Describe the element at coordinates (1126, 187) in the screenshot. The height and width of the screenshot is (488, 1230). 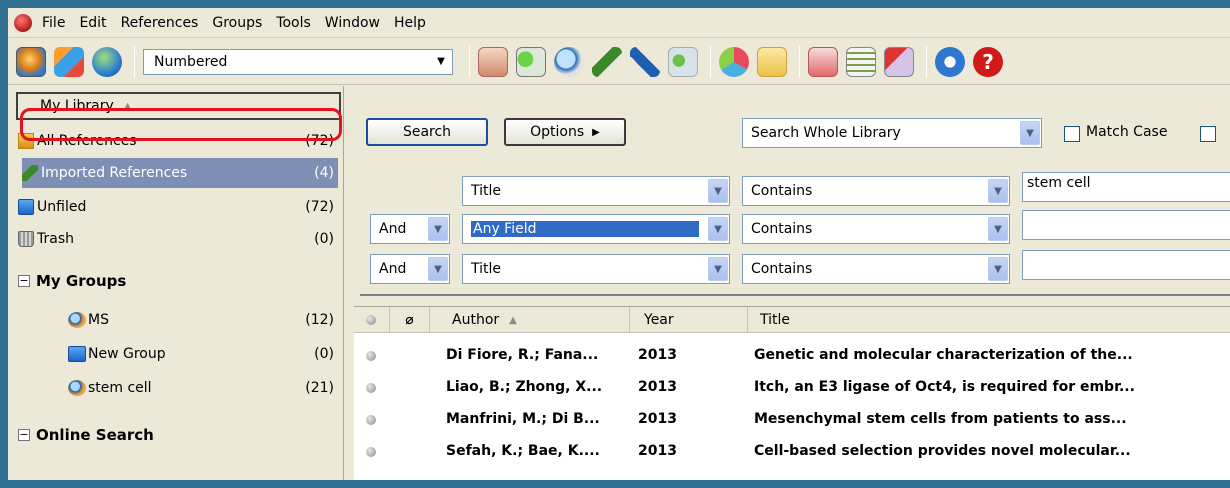
I see `search-term-input: stem cell` at that location.